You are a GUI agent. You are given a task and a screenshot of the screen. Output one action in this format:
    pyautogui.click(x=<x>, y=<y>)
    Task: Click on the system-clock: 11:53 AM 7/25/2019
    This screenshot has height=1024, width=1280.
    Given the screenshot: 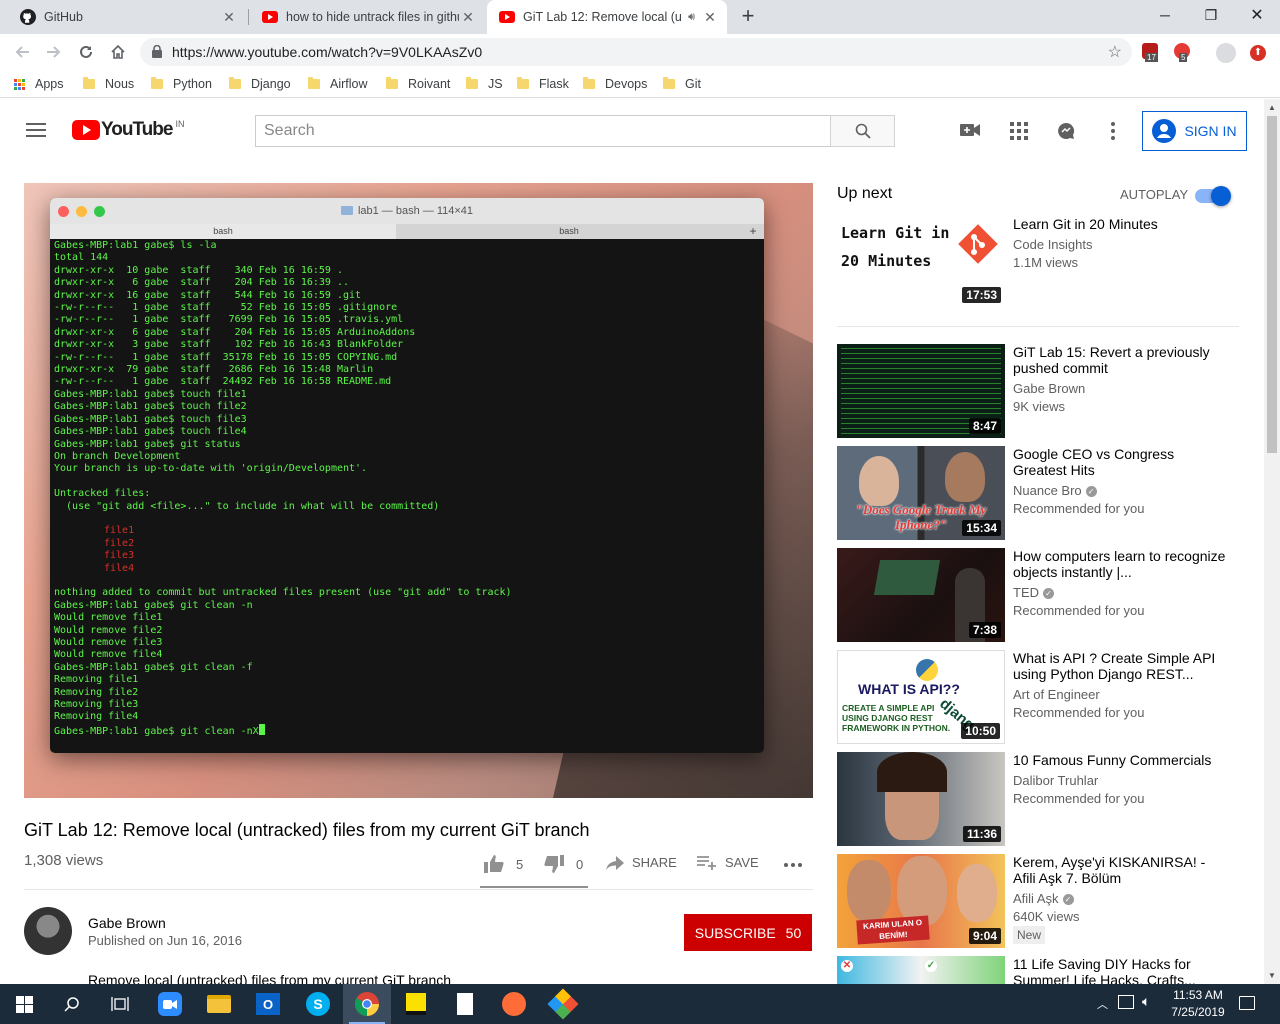 What is the action you would take?
    pyautogui.click(x=1198, y=1004)
    